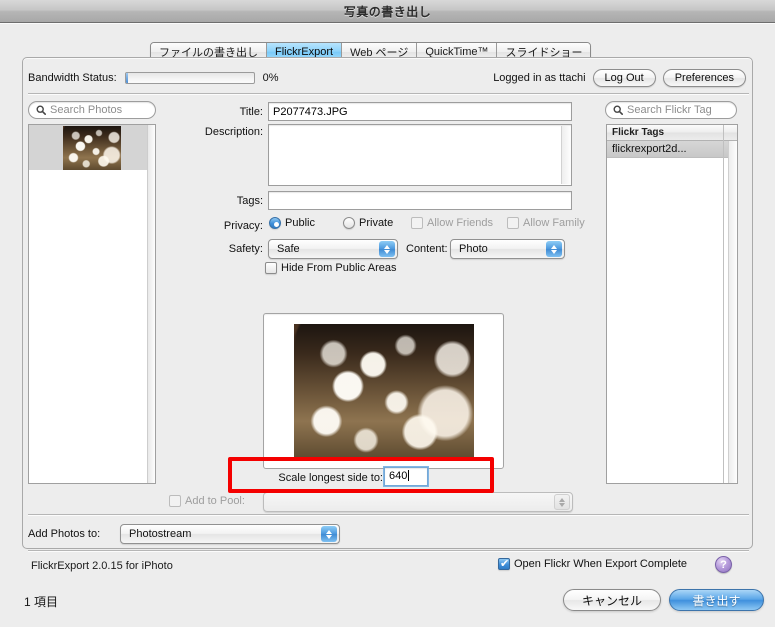 The width and height of the screenshot is (775, 627). Describe the element at coordinates (349, 223) in the screenshot. I see `radio-unselected-icon` at that location.